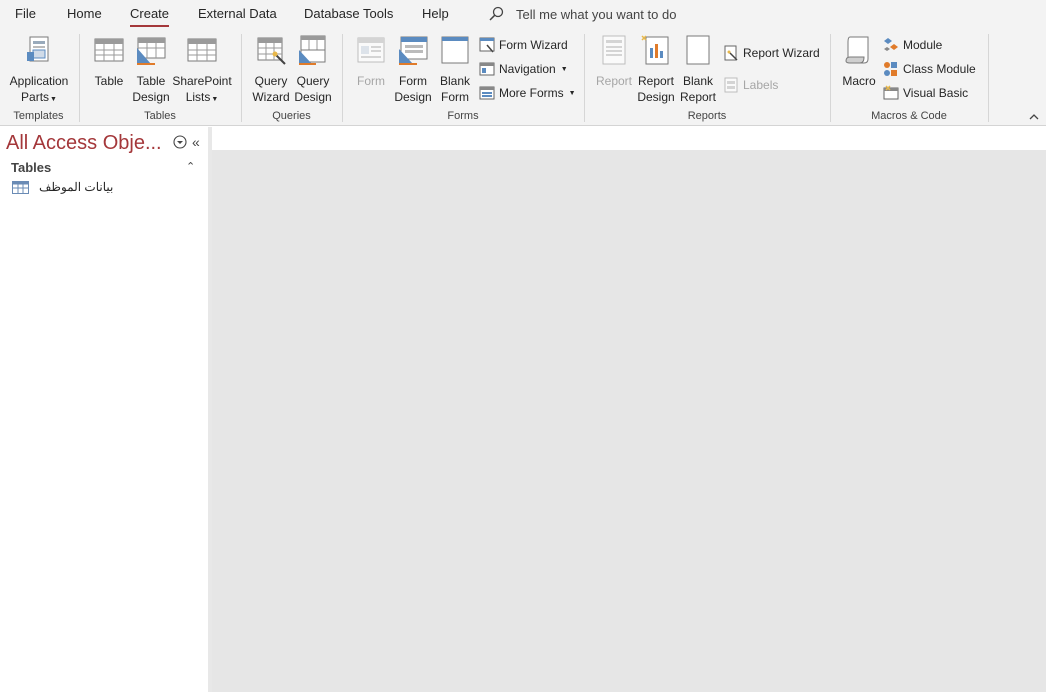 This screenshot has width=1046, height=692. What do you see at coordinates (533, 45) in the screenshot?
I see `form-wizard-label: Form Wizard` at bounding box center [533, 45].